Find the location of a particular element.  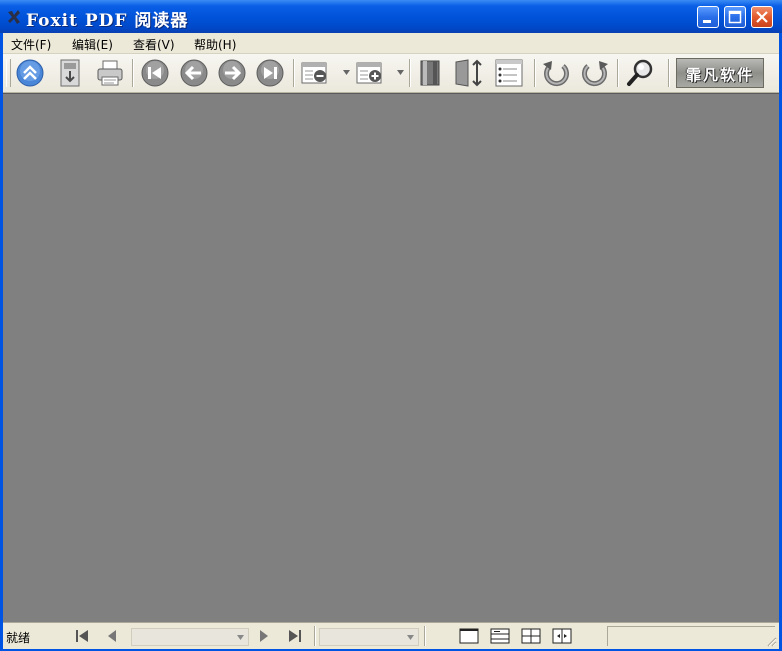

rotate-left-button is located at coordinates (556, 73).